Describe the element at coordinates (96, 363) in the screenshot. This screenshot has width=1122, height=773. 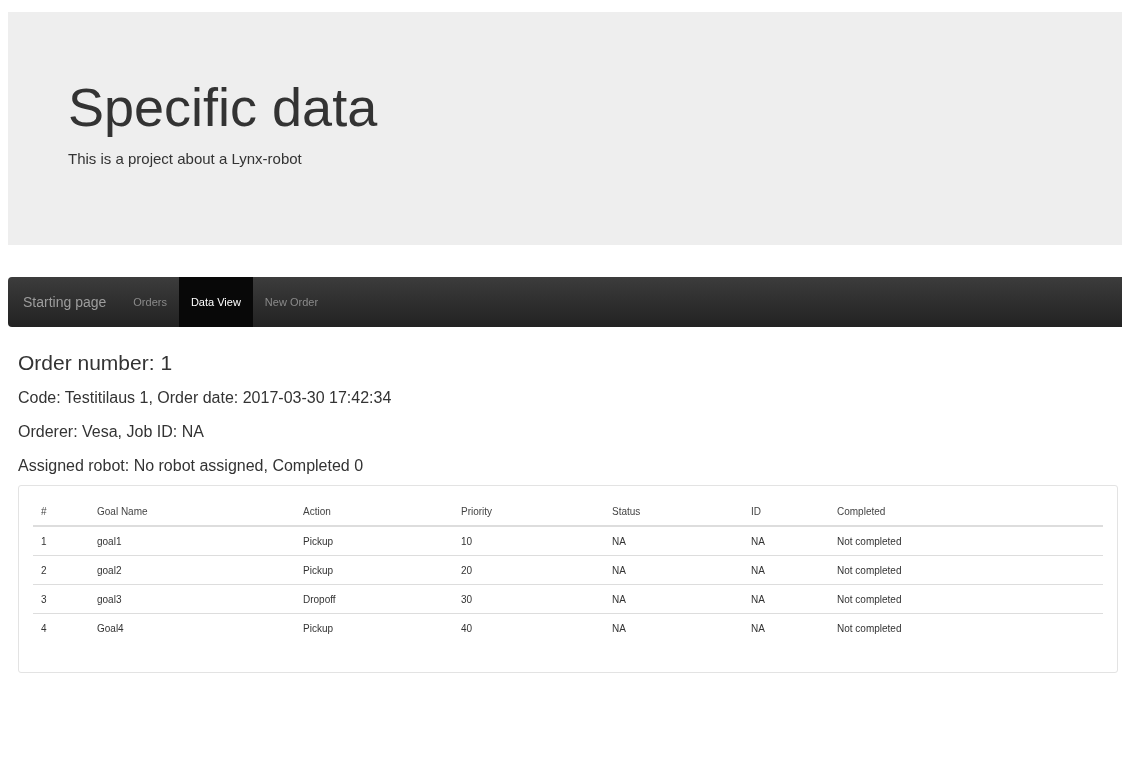
I see `order-heading: Order number: 1` at that location.